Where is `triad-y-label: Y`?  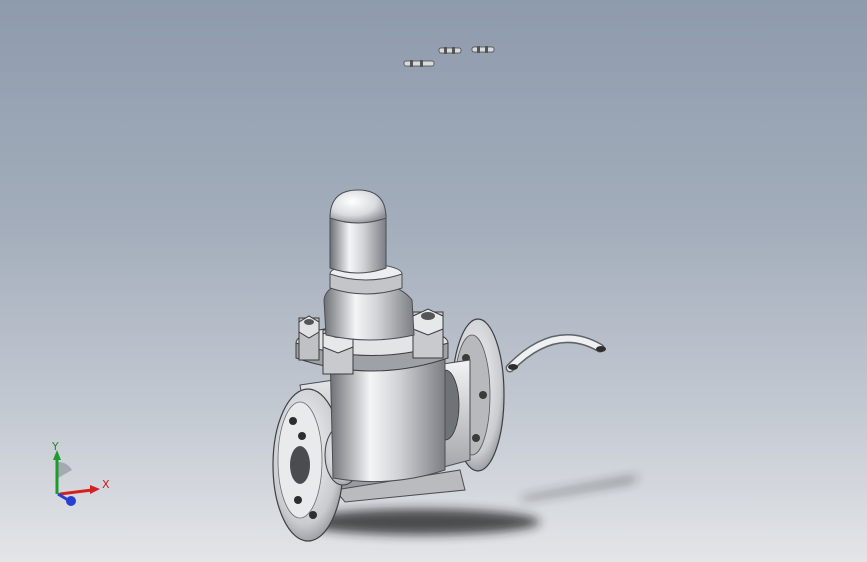
triad-y-label: Y is located at coordinates (55, 446).